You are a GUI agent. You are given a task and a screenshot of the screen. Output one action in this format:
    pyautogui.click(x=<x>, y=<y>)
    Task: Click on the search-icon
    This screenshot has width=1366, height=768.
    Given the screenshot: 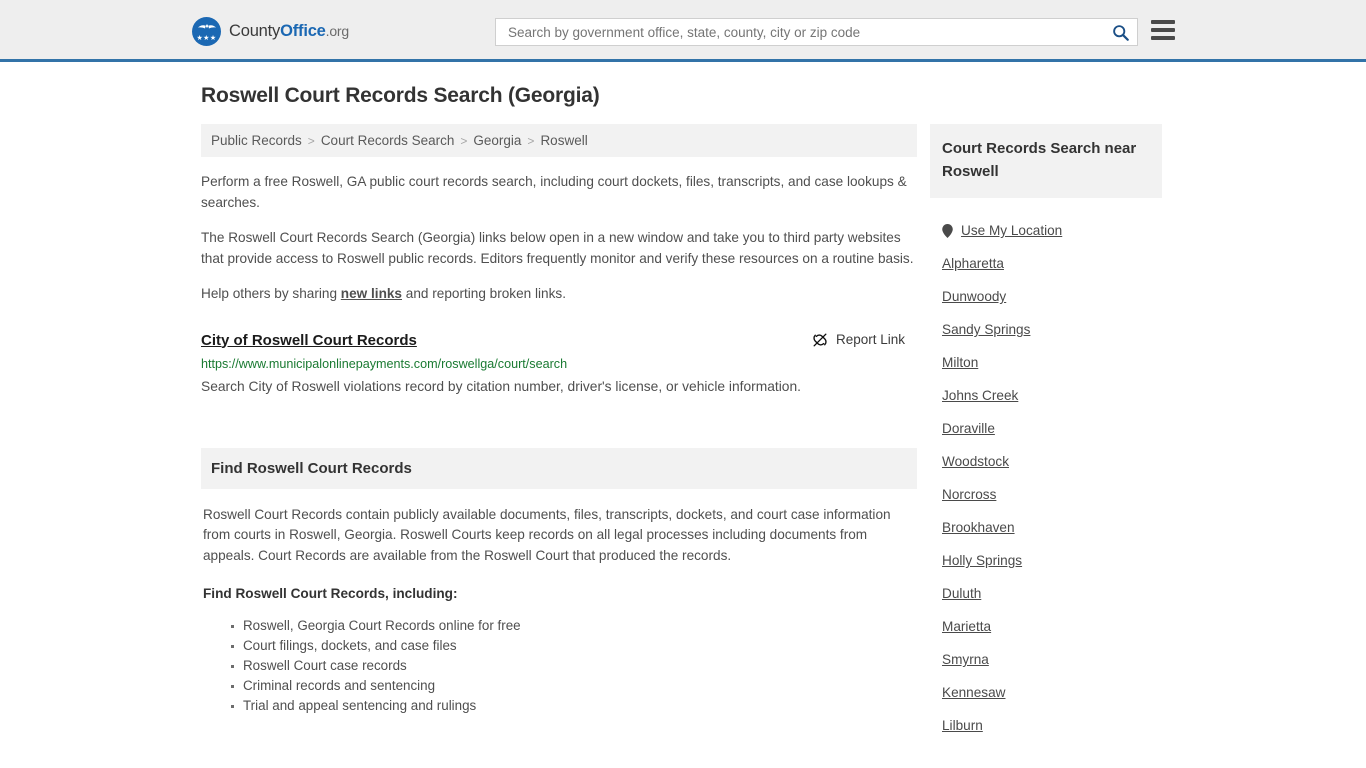 What is the action you would take?
    pyautogui.click(x=1120, y=32)
    